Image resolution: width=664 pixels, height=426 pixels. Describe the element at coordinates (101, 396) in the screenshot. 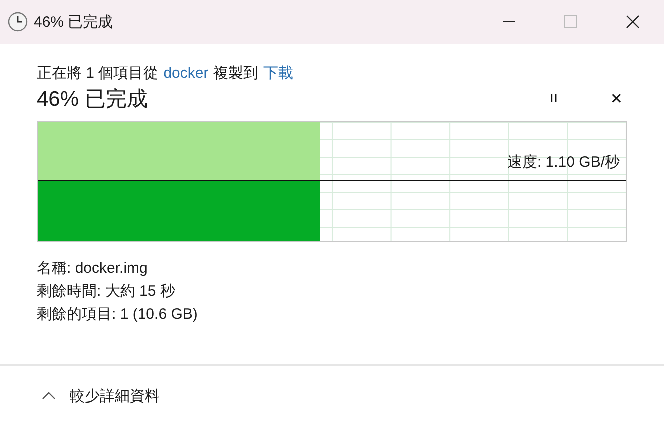

I see `details-toggle: 較少詳細資料` at that location.